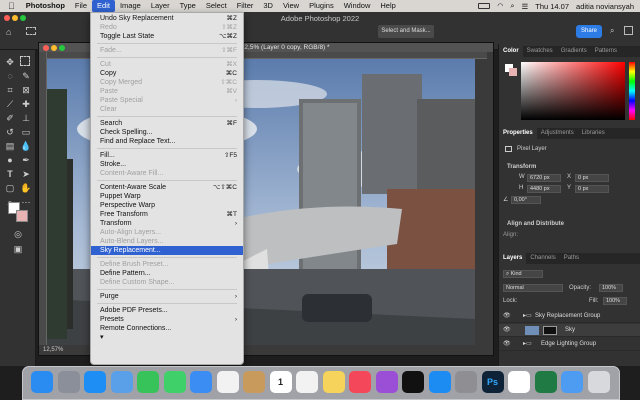 The width and height of the screenshot is (640, 400). What do you see at coordinates (544, 178) in the screenshot?
I see `width-field: 6720 px` at bounding box center [544, 178].